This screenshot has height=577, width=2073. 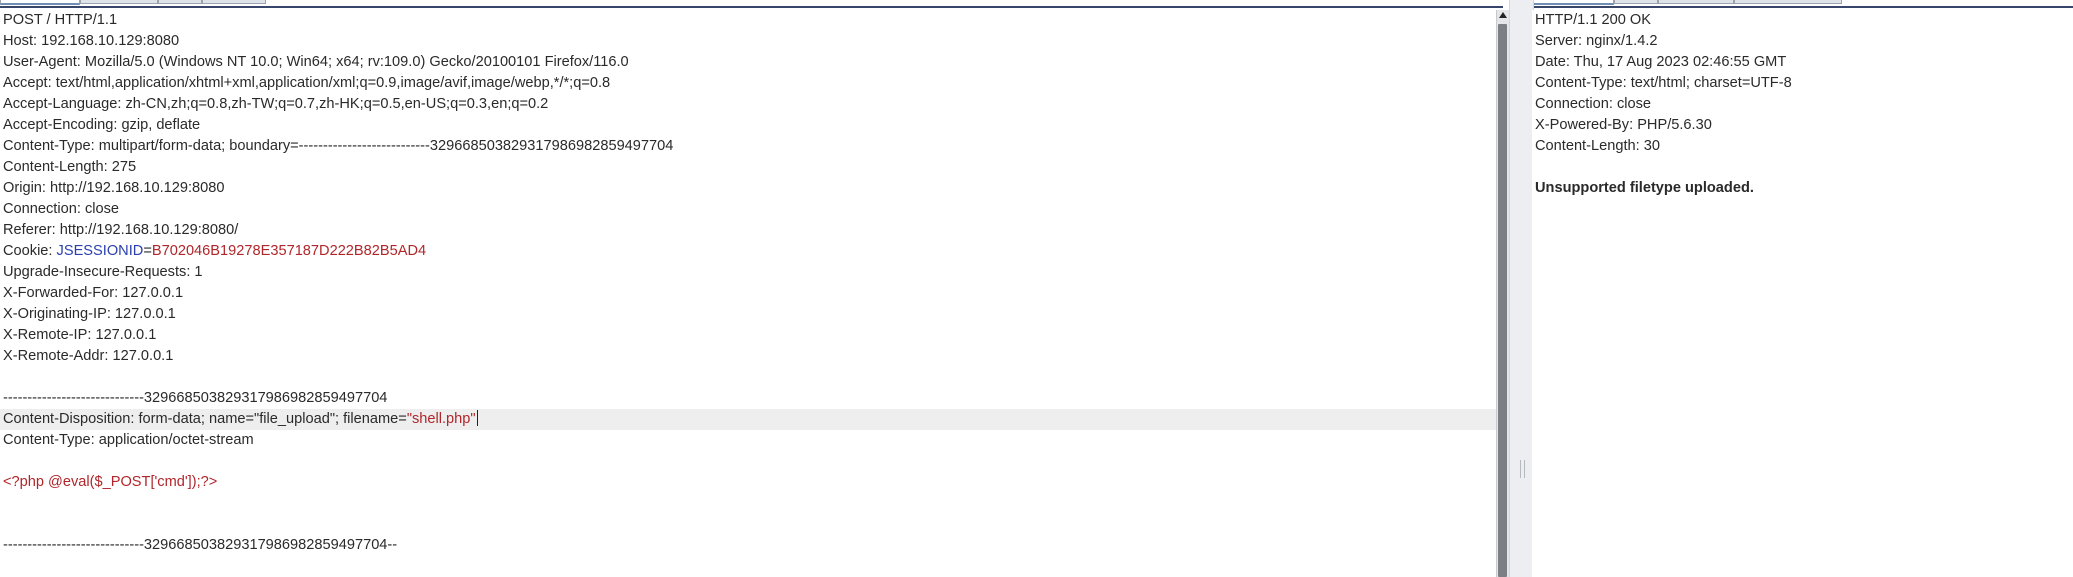 I want to click on response-blank-line, so click(x=1802, y=167).